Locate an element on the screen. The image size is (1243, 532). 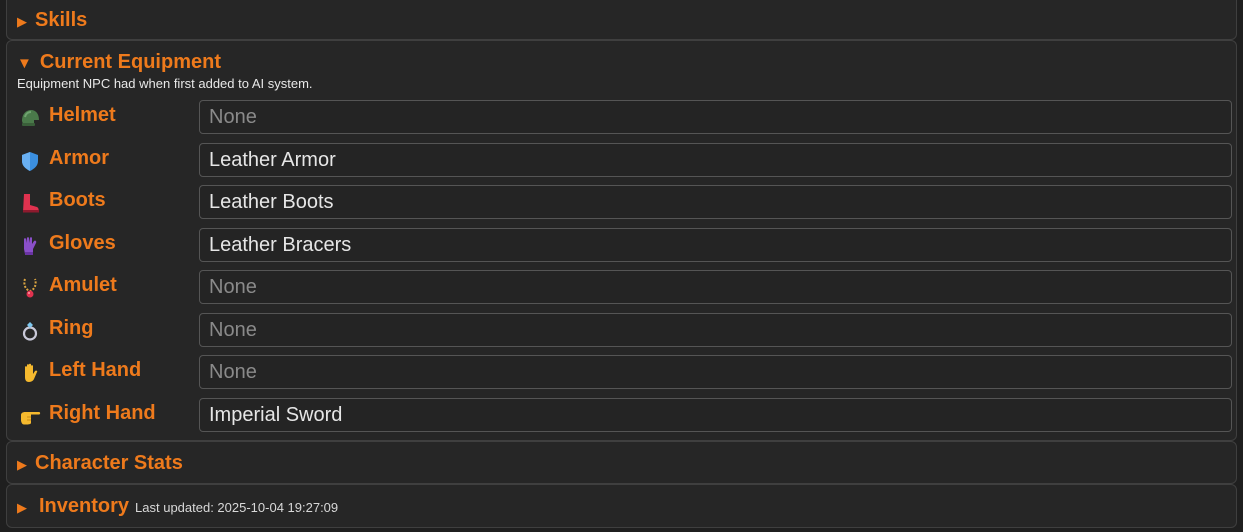
inventory-updated-text: Last updated: 2025-10-04 19:27:09 is located at coordinates (237, 507).